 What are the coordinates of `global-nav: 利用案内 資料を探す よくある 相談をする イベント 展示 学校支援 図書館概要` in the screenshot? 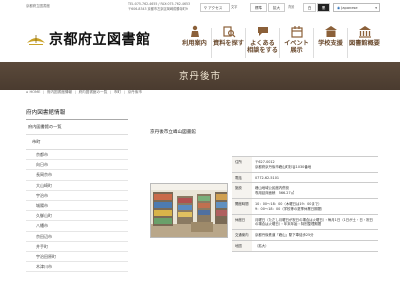 It's located at (279, 43).